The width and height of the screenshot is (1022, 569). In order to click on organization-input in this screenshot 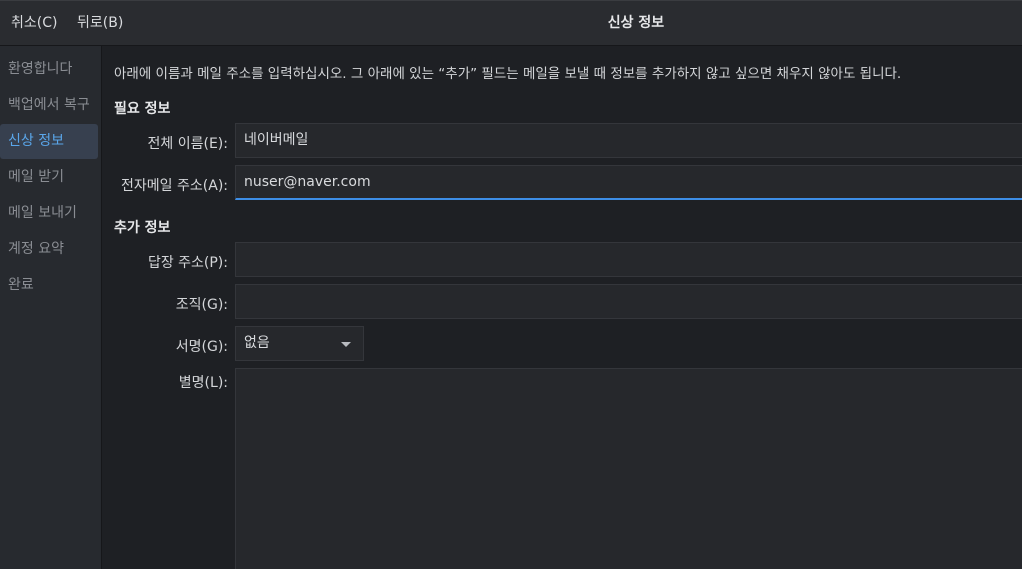, I will do `click(628, 301)`.